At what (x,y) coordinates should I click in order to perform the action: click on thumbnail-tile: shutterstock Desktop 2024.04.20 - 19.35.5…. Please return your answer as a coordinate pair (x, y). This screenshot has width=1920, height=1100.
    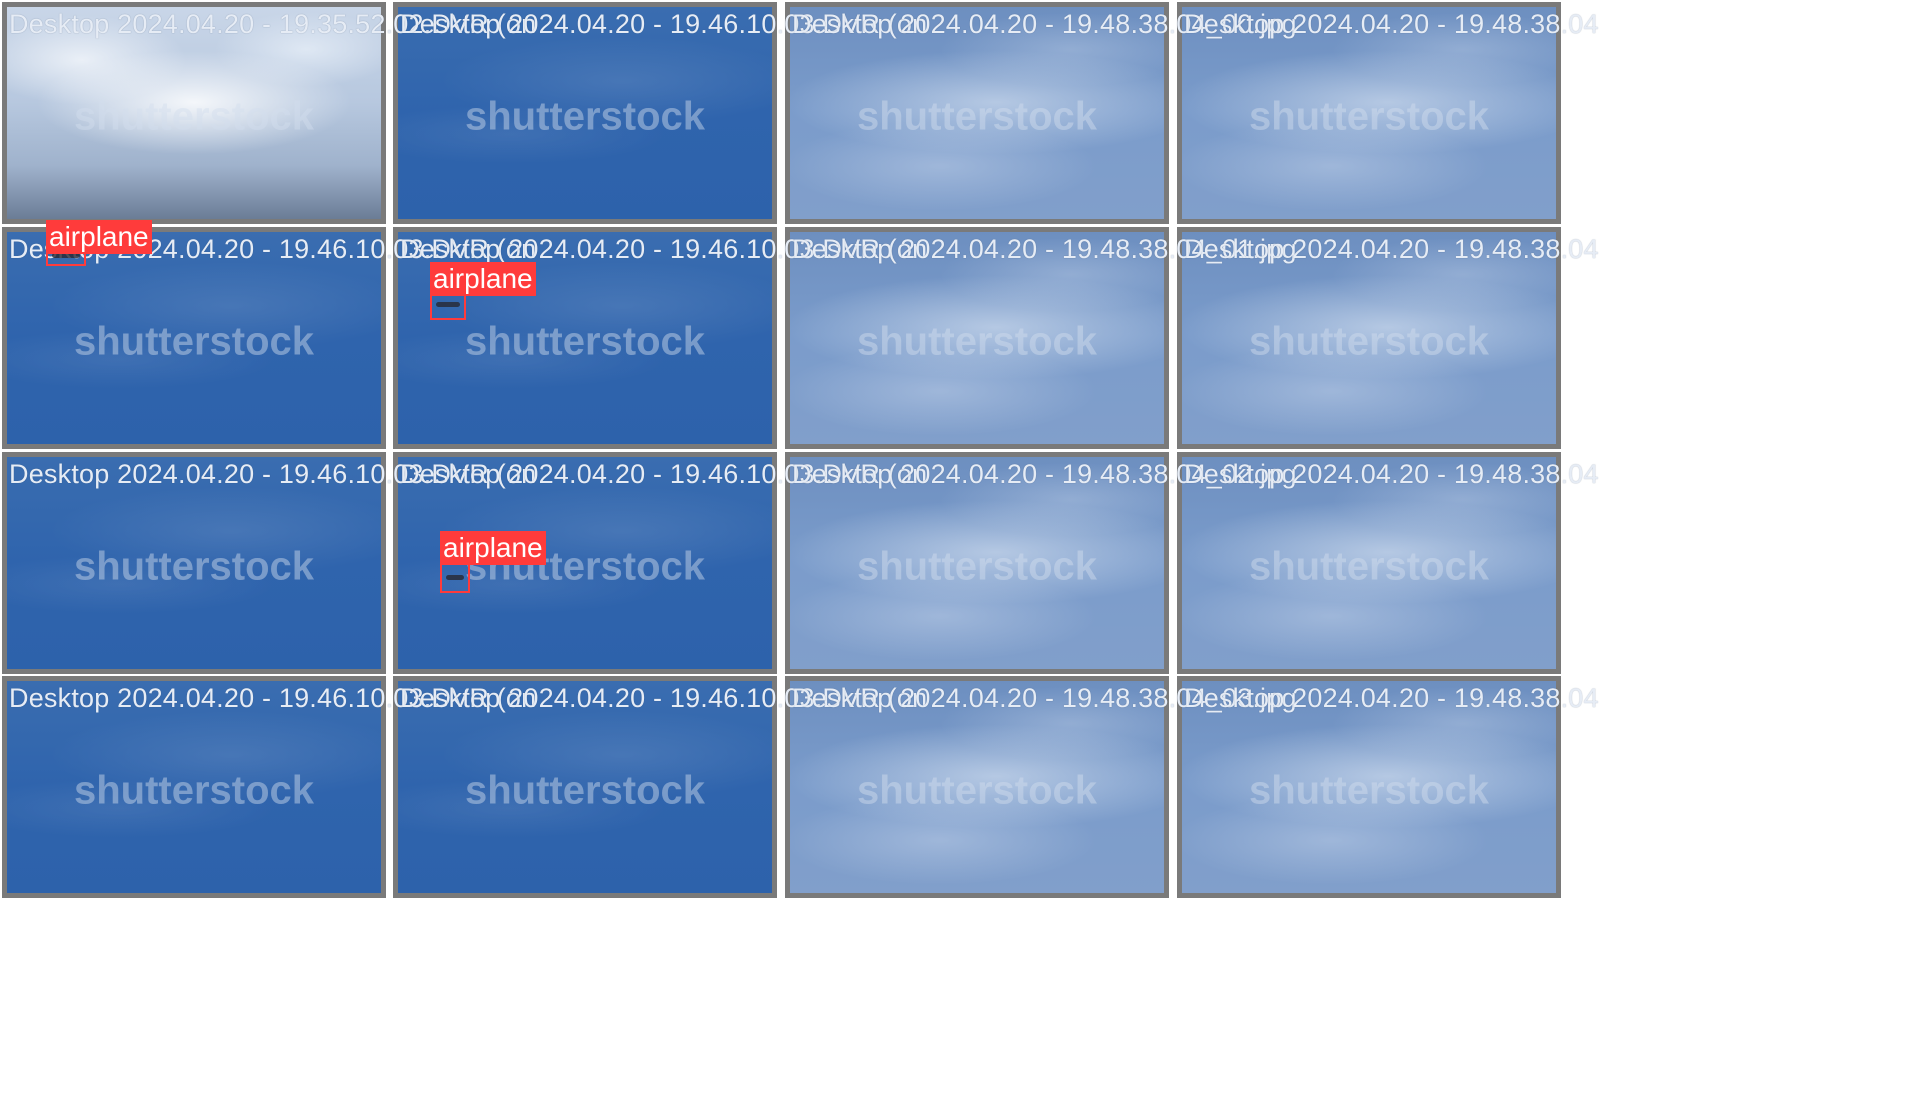
    Looking at the image, I should click on (269, 113).